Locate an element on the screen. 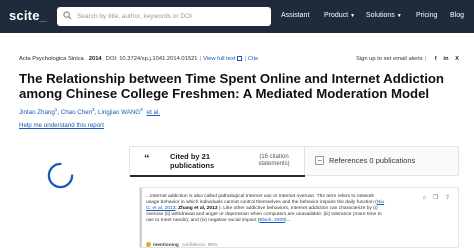  search-input is located at coordinates (172, 16).